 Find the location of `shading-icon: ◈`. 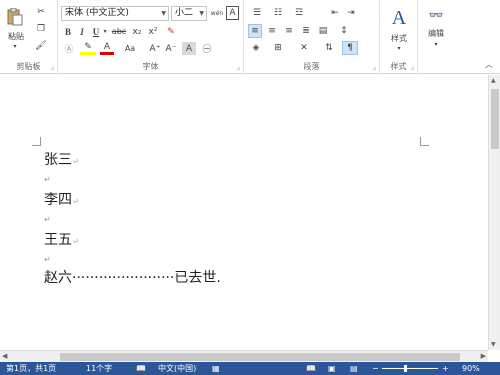

shading-icon: ◈ is located at coordinates (256, 48).